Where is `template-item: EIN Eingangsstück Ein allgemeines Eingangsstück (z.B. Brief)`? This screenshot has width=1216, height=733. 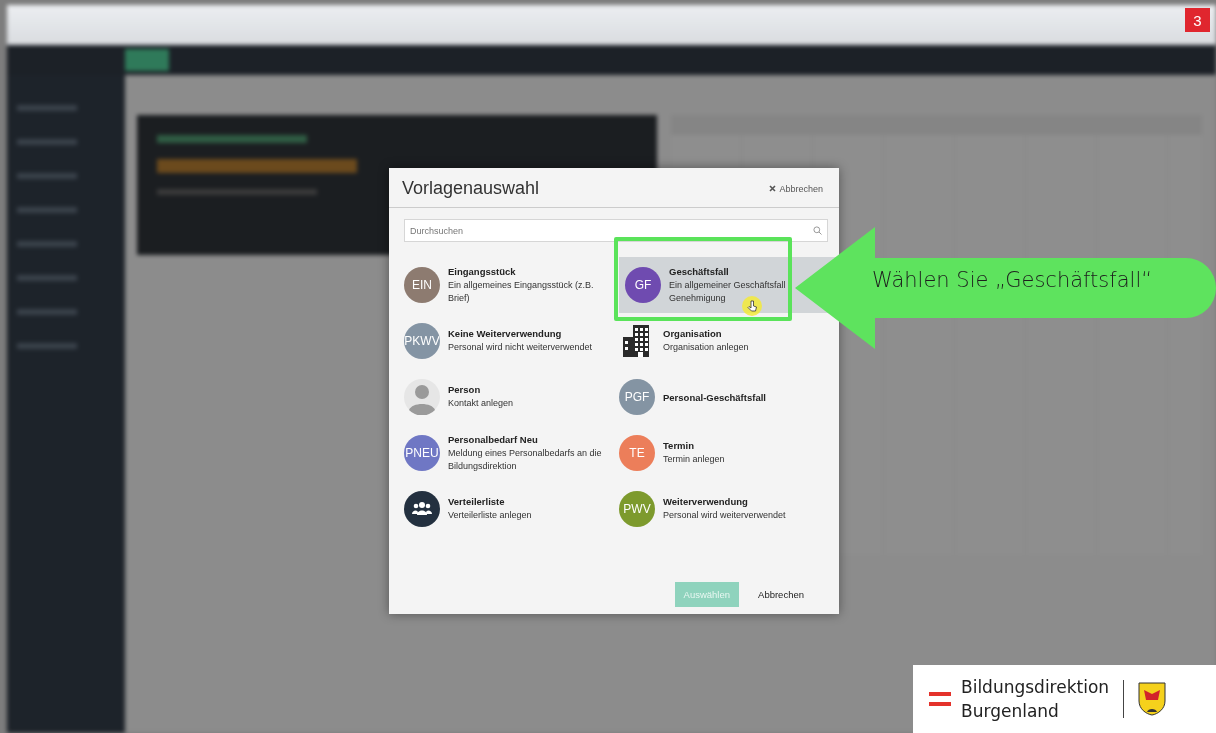 template-item: EIN Eingangsstück Ein allgemeines Eingangsstück (z.B. Brief) is located at coordinates (509, 285).